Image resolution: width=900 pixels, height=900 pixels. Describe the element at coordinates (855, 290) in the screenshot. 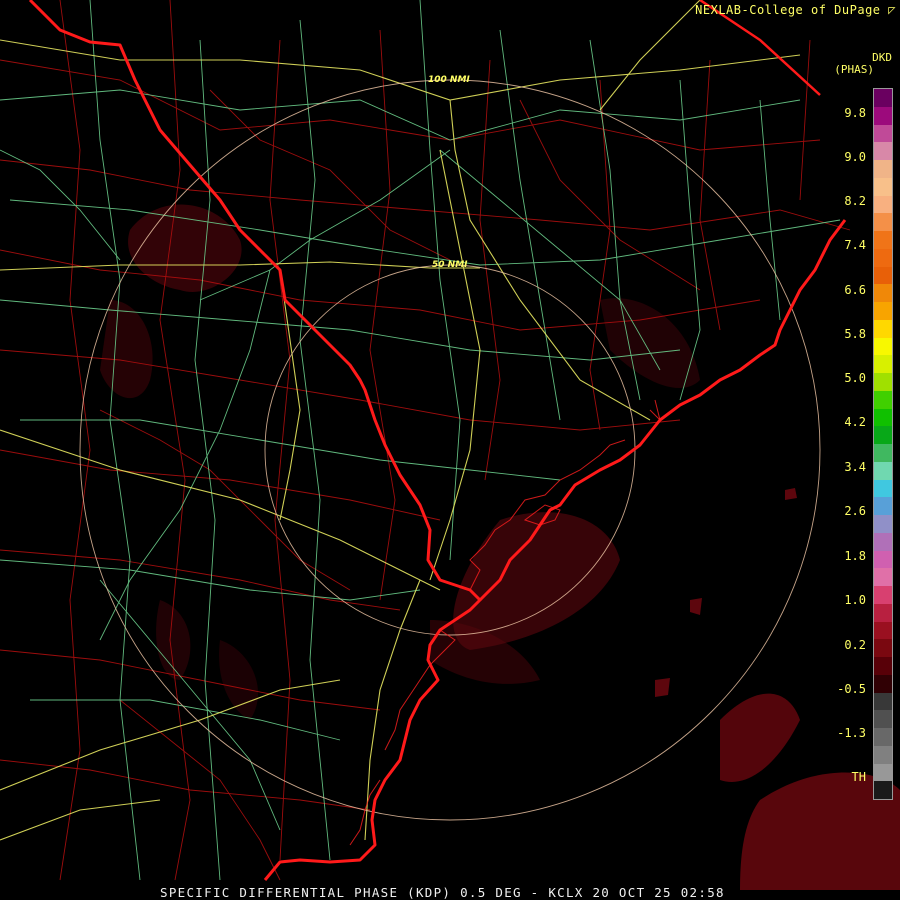

I see `color-scale-tick: 6.6` at that location.